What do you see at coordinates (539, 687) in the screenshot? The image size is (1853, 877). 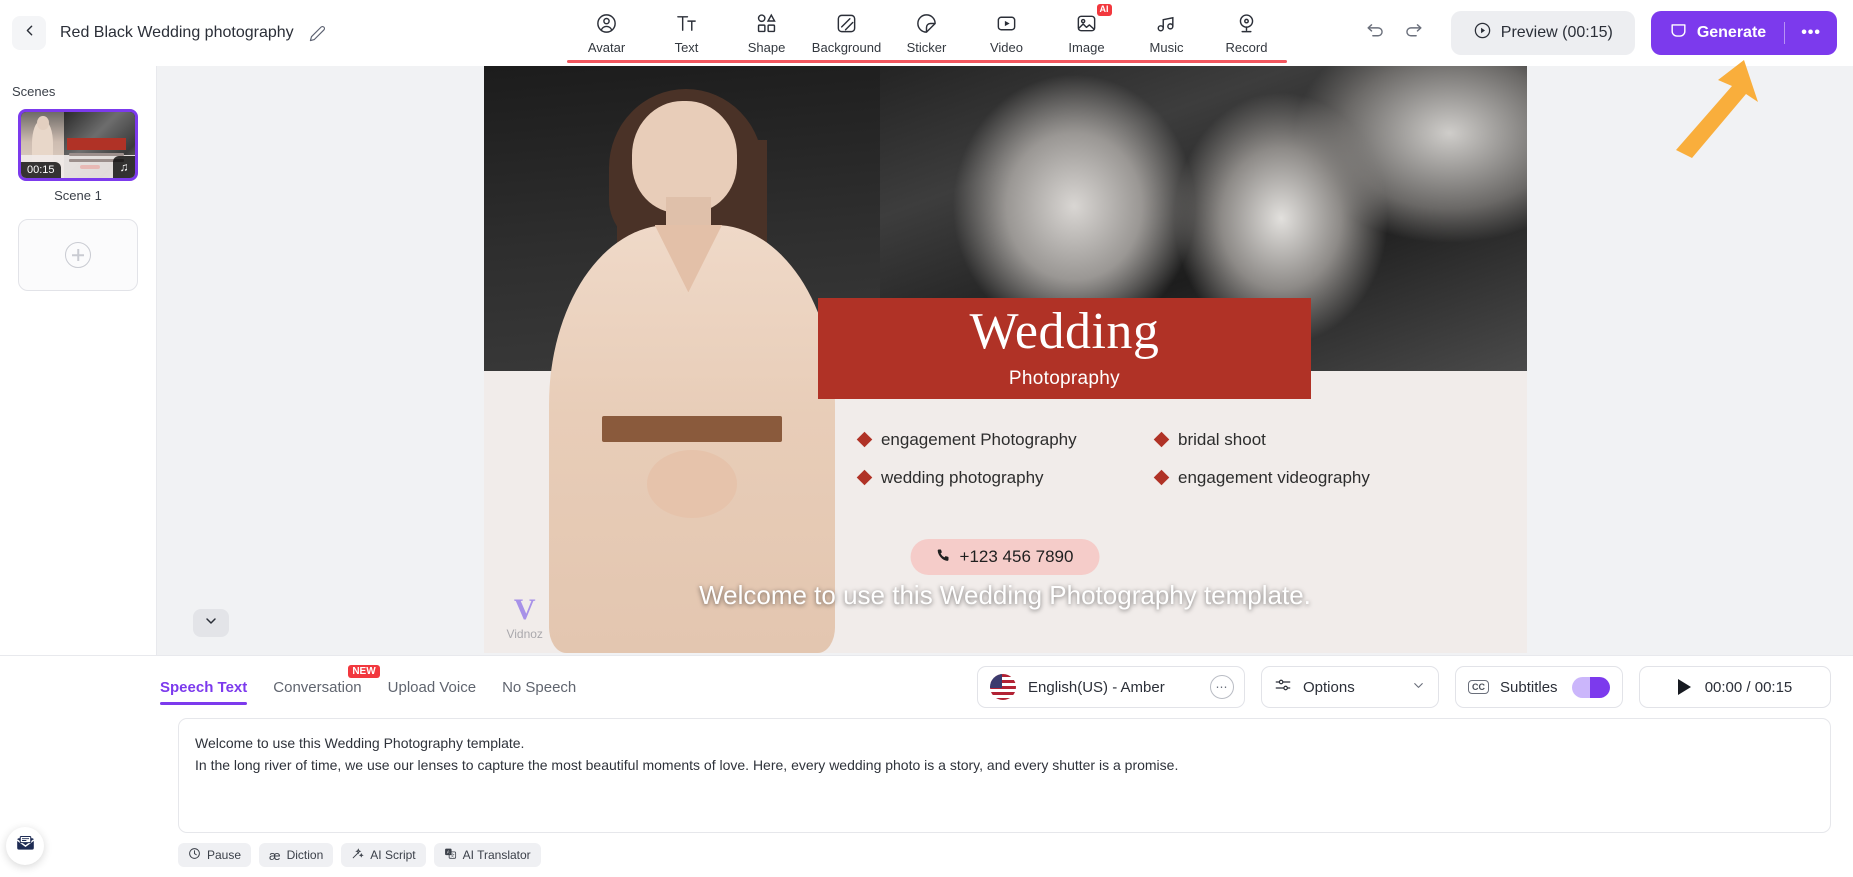 I see `tab-no-speech: No Speech` at bounding box center [539, 687].